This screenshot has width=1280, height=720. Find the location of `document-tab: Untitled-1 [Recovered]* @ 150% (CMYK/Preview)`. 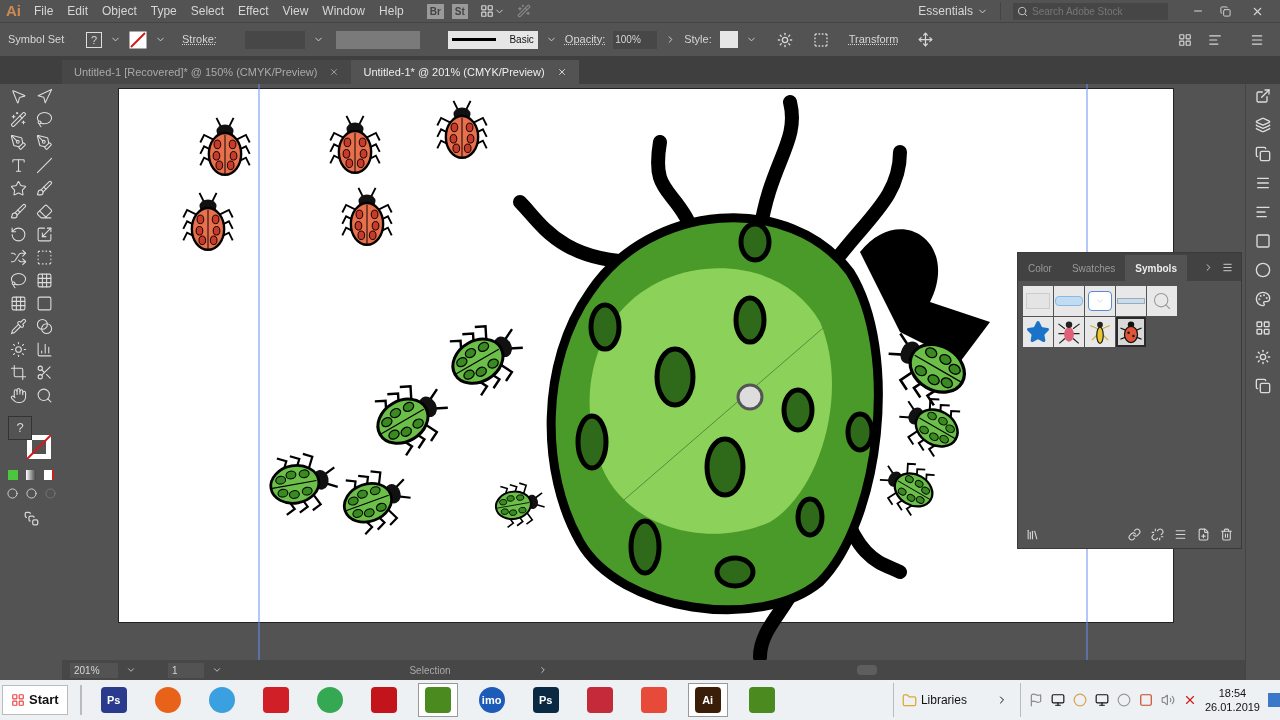

document-tab: Untitled-1 [Recovered]* @ 150% (CMYK/Preview) is located at coordinates (207, 72).